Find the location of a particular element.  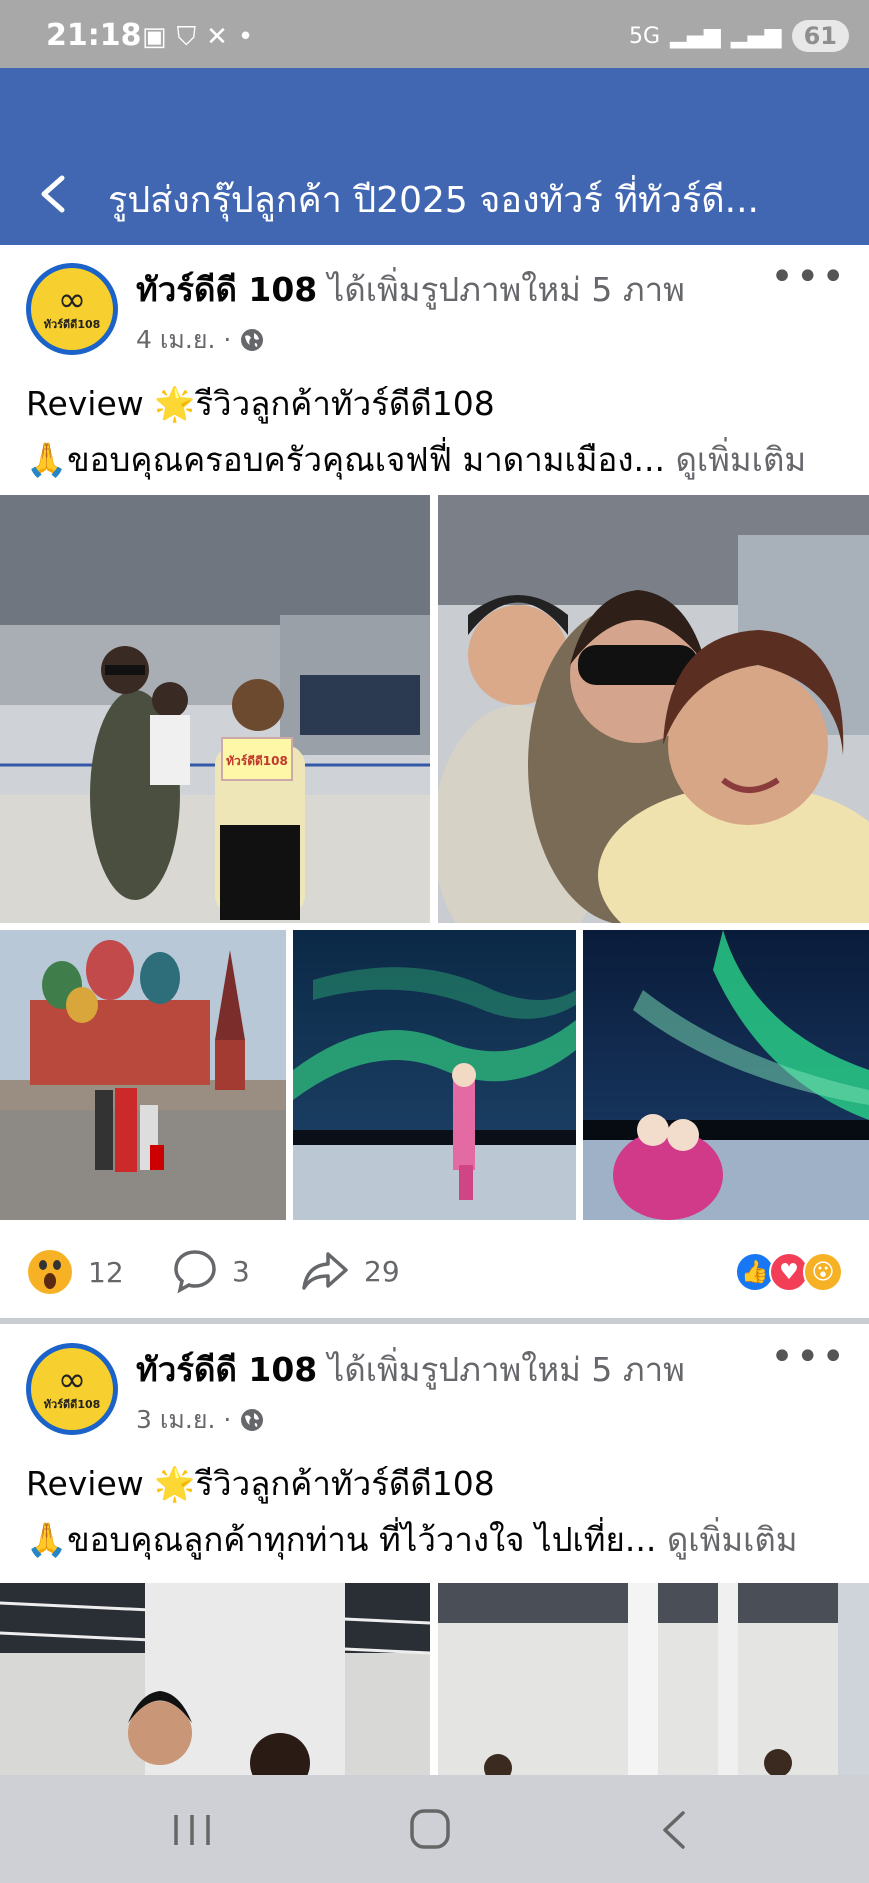

post-actions: 12 3 29 👍 ♥ 😮 is located at coordinates (434, 1275).